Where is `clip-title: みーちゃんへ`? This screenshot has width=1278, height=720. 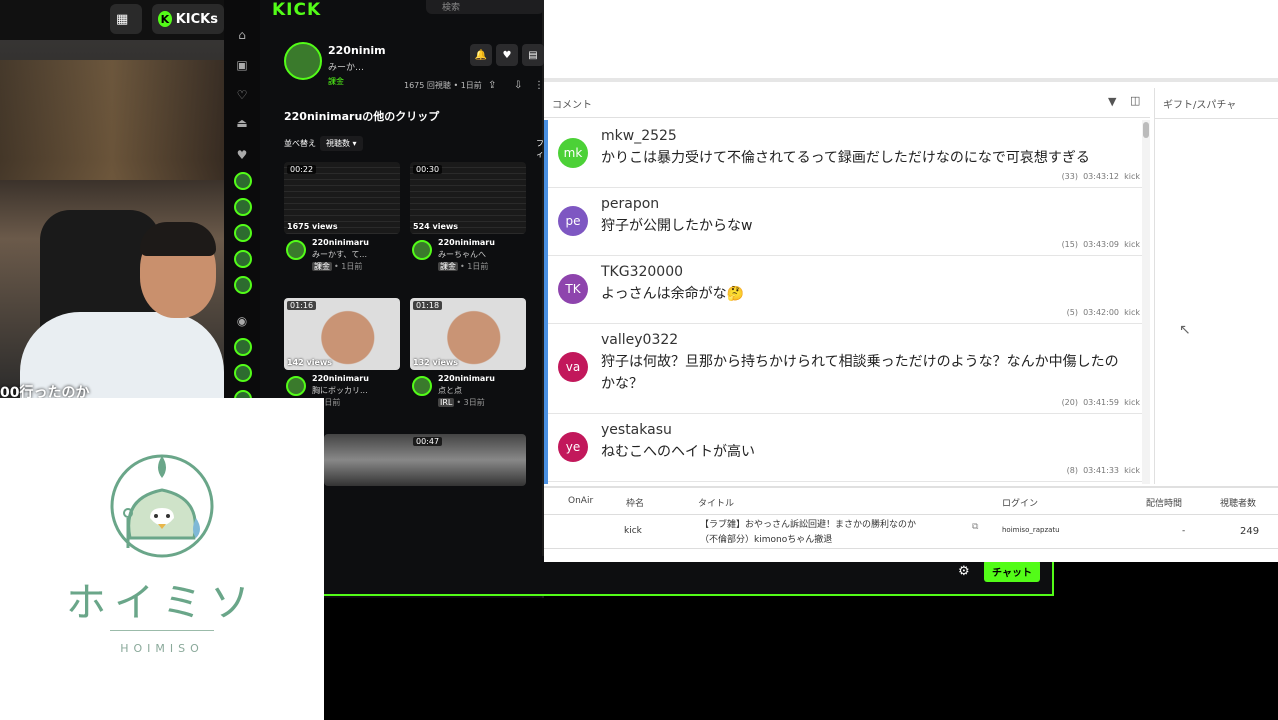 clip-title: みーちゃんへ is located at coordinates (462, 254).